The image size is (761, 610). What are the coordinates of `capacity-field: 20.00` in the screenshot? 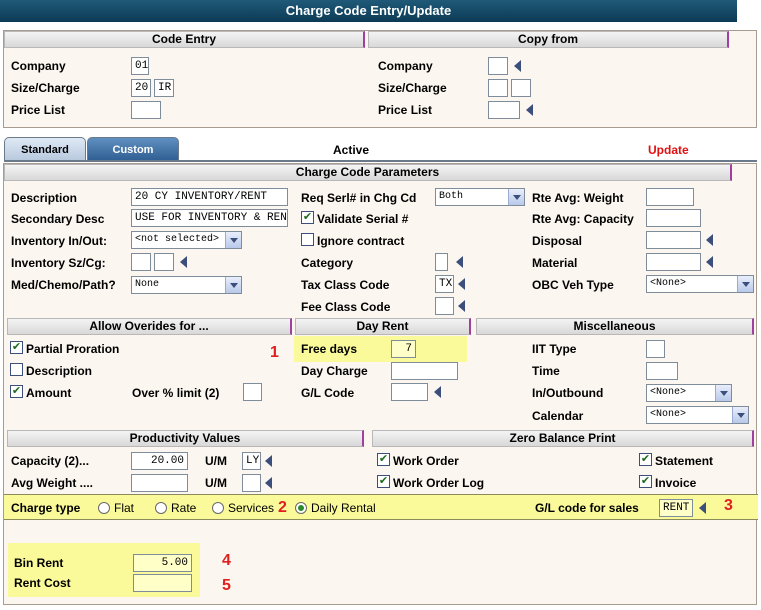 It's located at (159, 461).